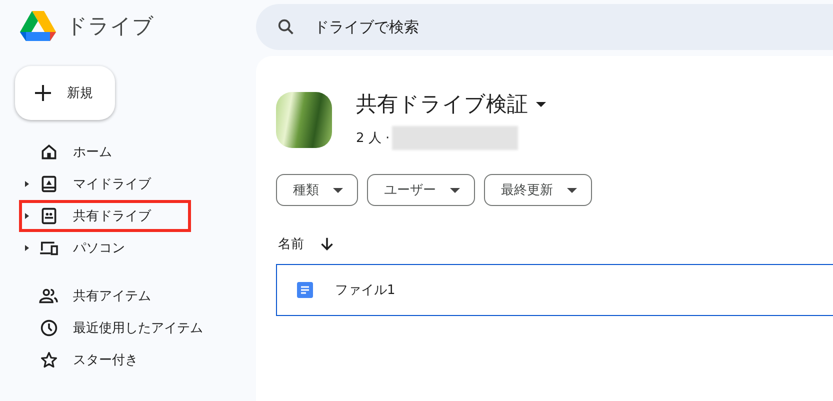 This screenshot has height=401, width=833. What do you see at coordinates (105, 296) in the screenshot?
I see `sidebar-item: 共有アイテム` at bounding box center [105, 296].